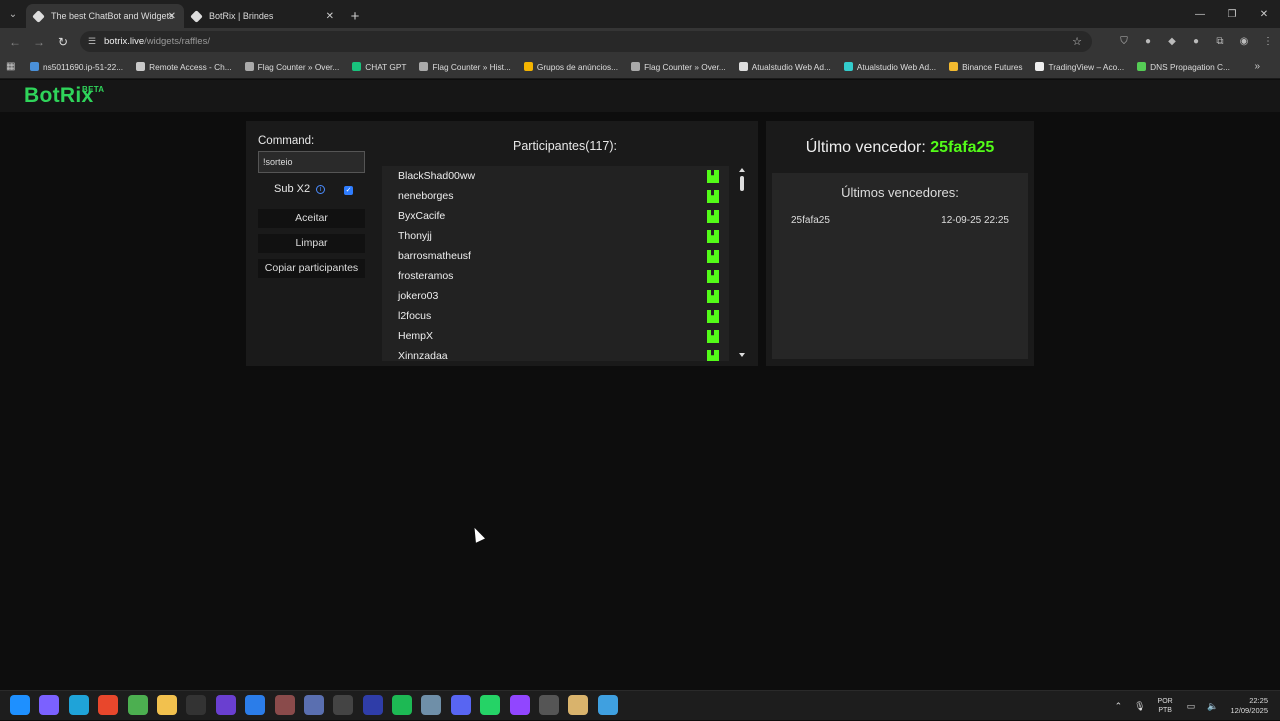 The image size is (1280, 721). I want to click on history-winner-name: 25fafa25, so click(810, 220).